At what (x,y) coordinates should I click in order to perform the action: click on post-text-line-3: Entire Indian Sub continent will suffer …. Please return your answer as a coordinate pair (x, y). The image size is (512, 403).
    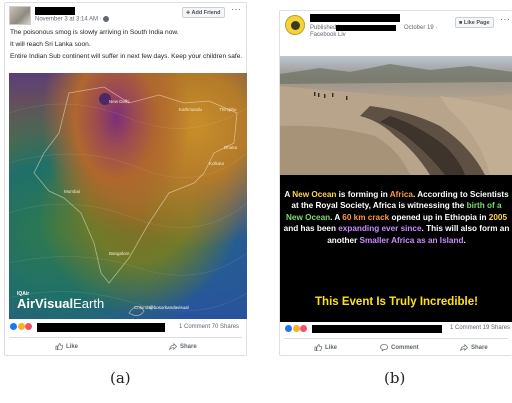
    Looking at the image, I should click on (126, 56).